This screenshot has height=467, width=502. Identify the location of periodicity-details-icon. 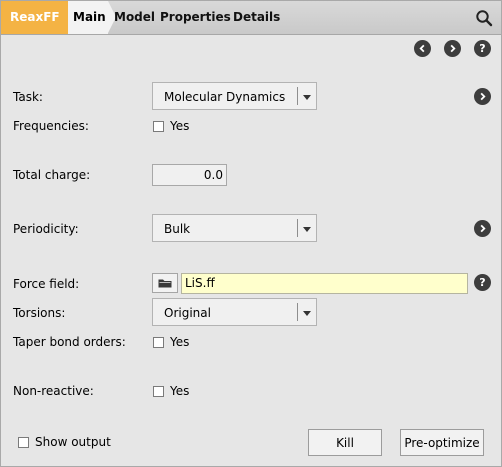
(482, 228).